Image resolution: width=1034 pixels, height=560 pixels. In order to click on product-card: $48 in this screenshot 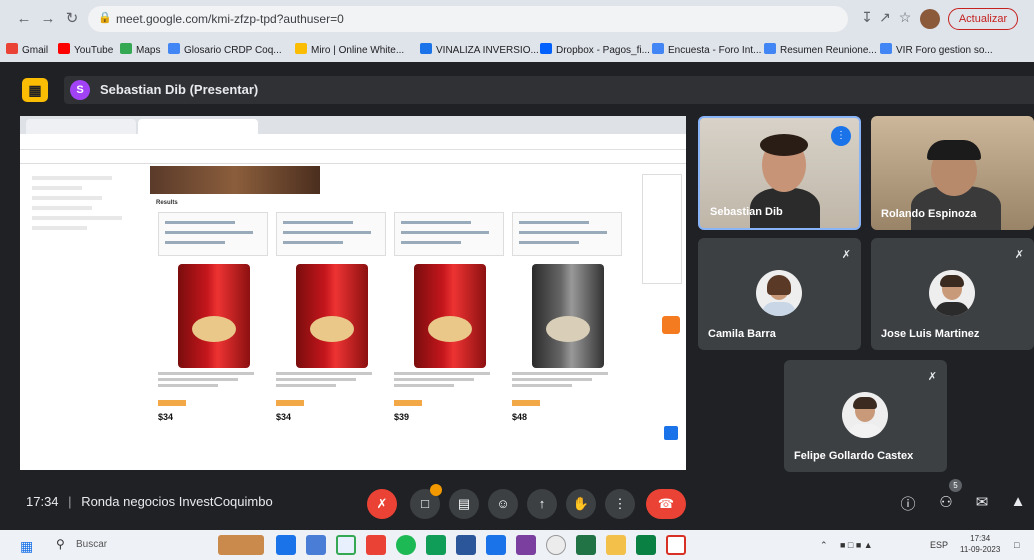, I will do `click(567, 339)`.